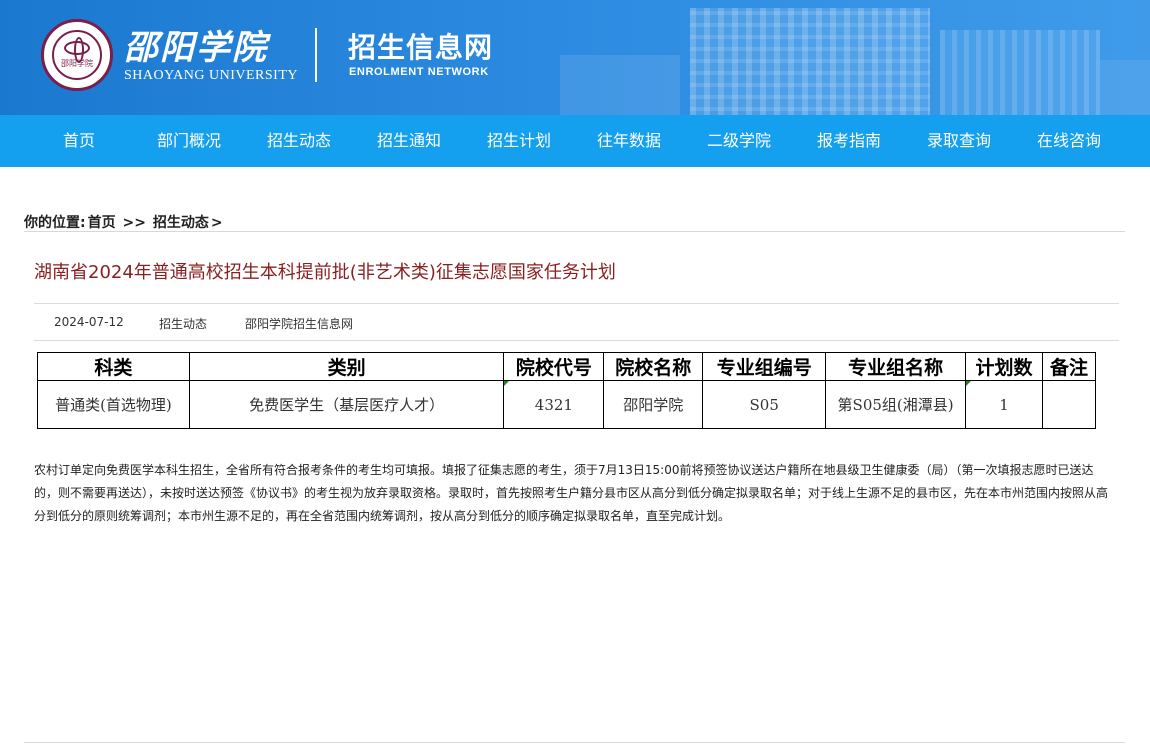  What do you see at coordinates (89, 322) in the screenshot?
I see `article-date: 2024-07-12` at bounding box center [89, 322].